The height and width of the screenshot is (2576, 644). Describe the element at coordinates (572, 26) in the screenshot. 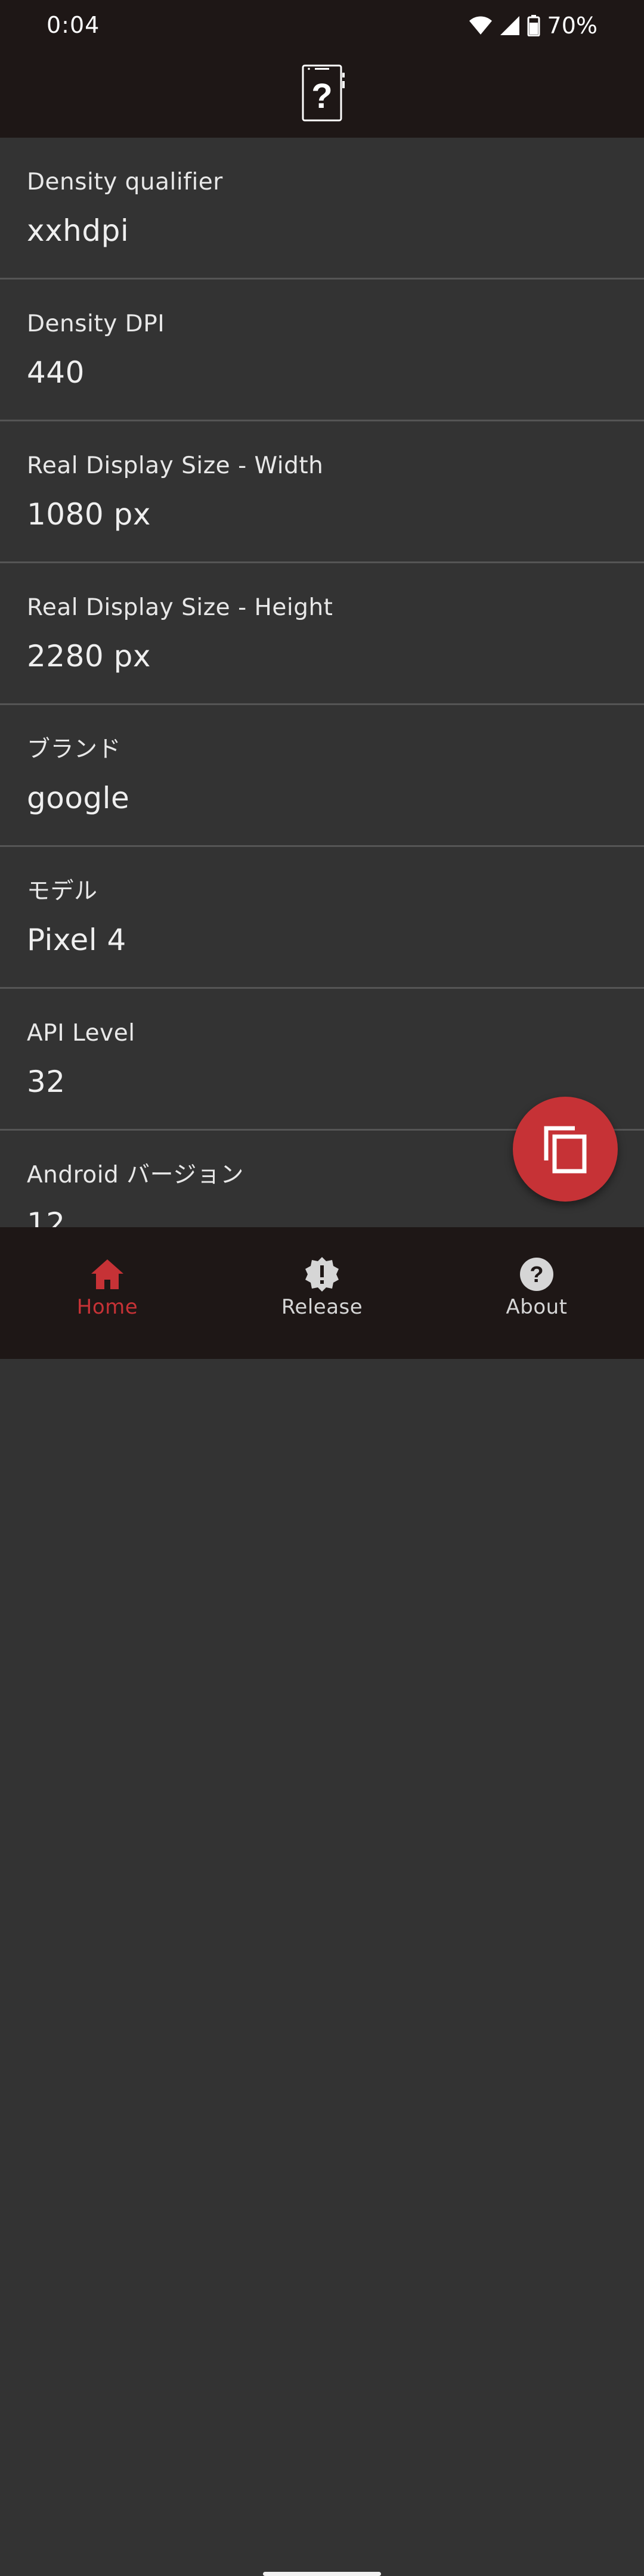

I see `battery-percentage: 70%` at that location.